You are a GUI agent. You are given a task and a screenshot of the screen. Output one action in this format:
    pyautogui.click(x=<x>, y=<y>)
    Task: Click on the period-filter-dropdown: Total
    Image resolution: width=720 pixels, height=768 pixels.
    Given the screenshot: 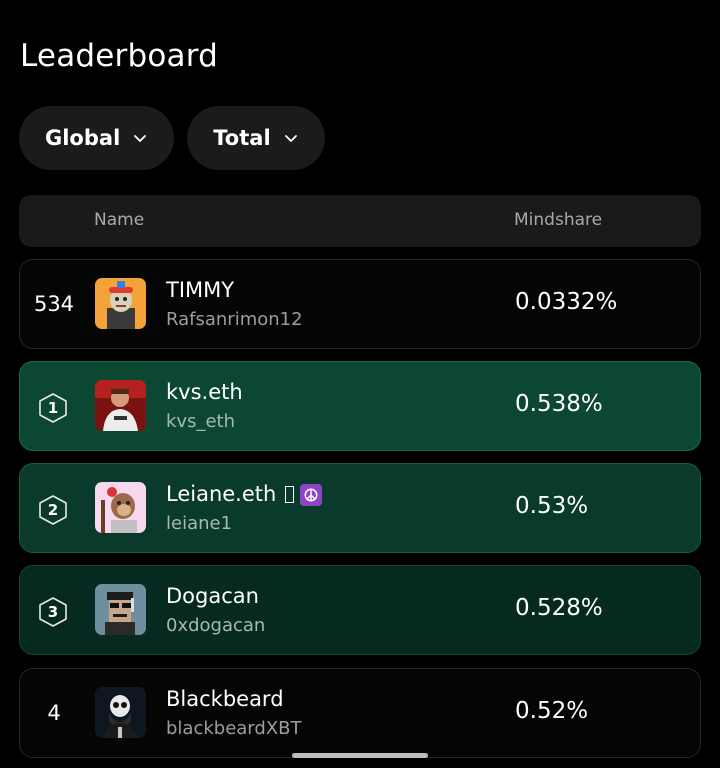 What is the action you would take?
    pyautogui.click(x=256, y=138)
    